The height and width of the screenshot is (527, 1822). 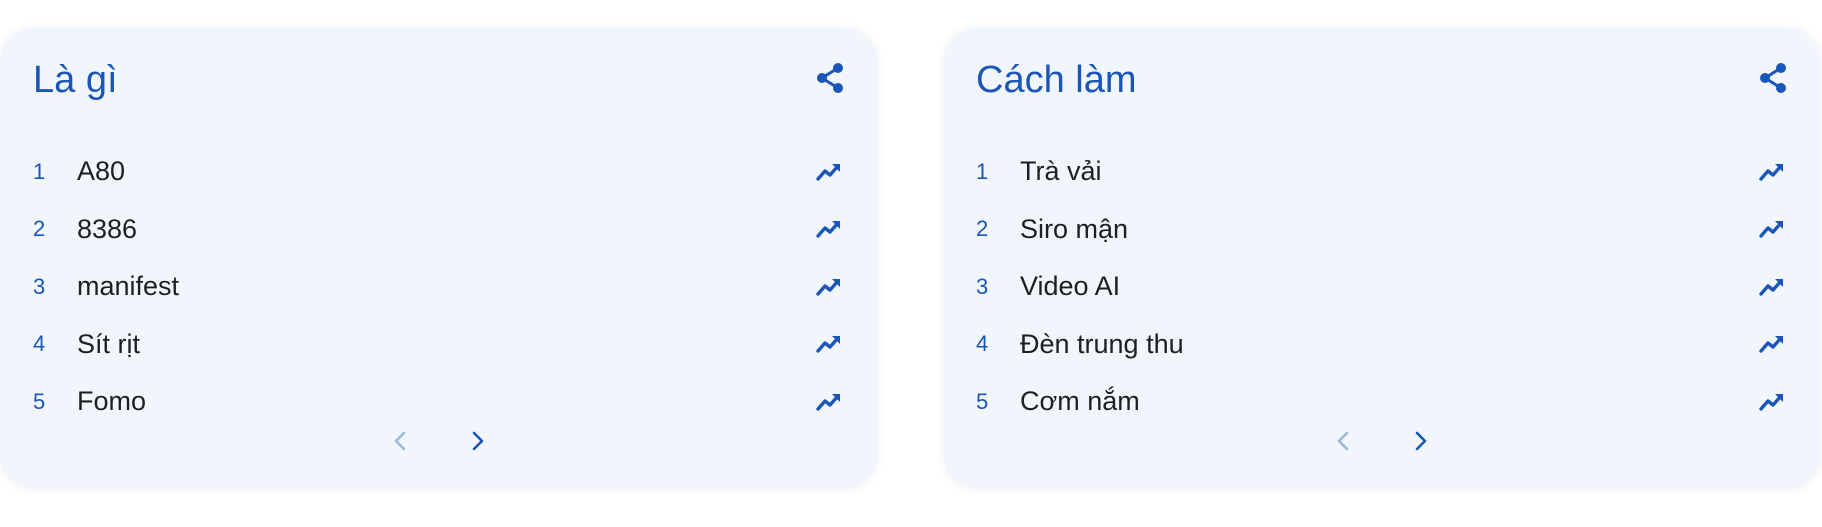 I want to click on search-term: A80, so click(x=101, y=171).